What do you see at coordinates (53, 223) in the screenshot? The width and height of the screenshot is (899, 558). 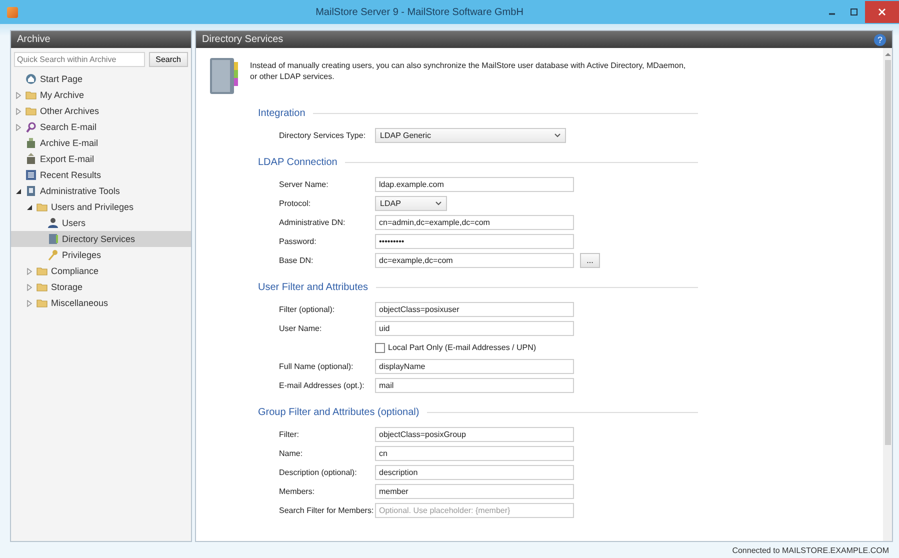 I see `user-icon` at bounding box center [53, 223].